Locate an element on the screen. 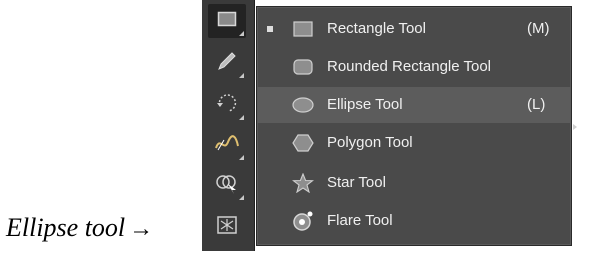 This screenshot has width=590, height=255. selected-indicator-icon is located at coordinates (270, 29).